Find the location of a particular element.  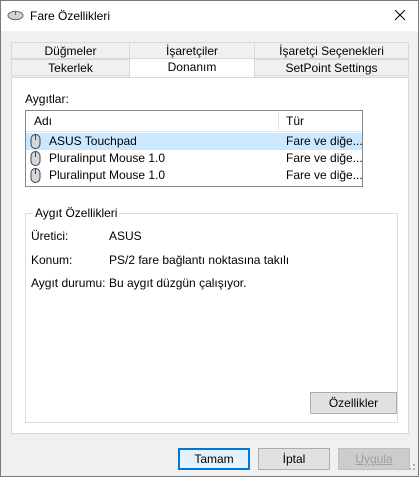

apply-button: Uygula is located at coordinates (374, 459).